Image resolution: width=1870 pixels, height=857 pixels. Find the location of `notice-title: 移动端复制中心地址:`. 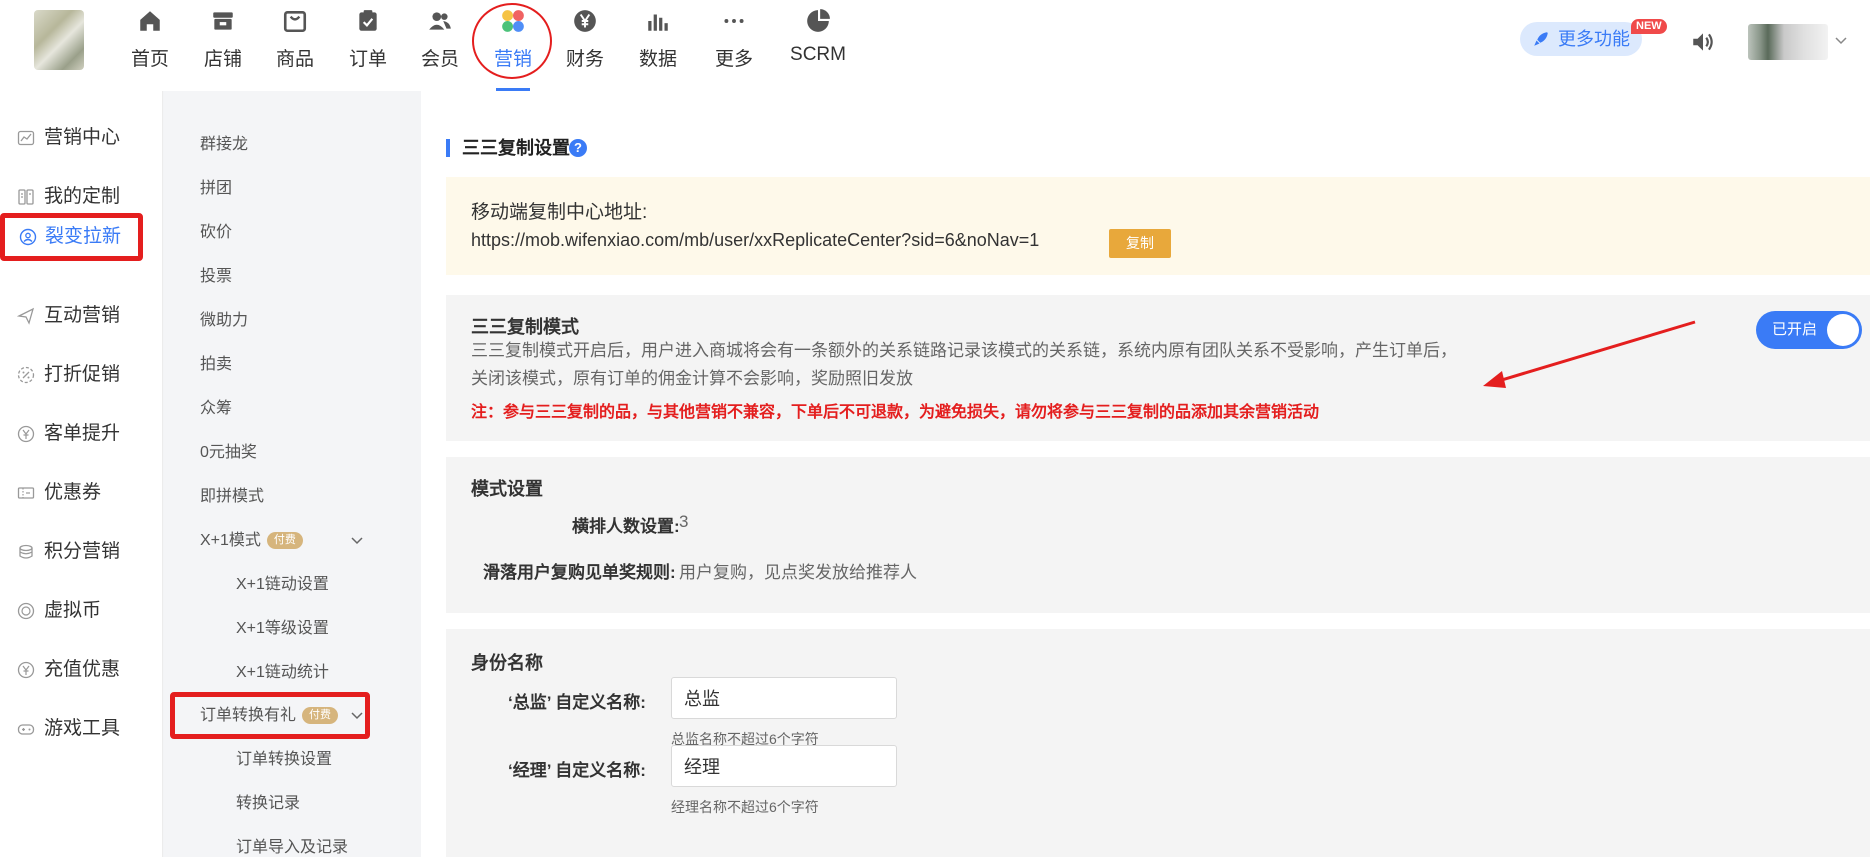

notice-title: 移动端复制中心地址: is located at coordinates (559, 212).